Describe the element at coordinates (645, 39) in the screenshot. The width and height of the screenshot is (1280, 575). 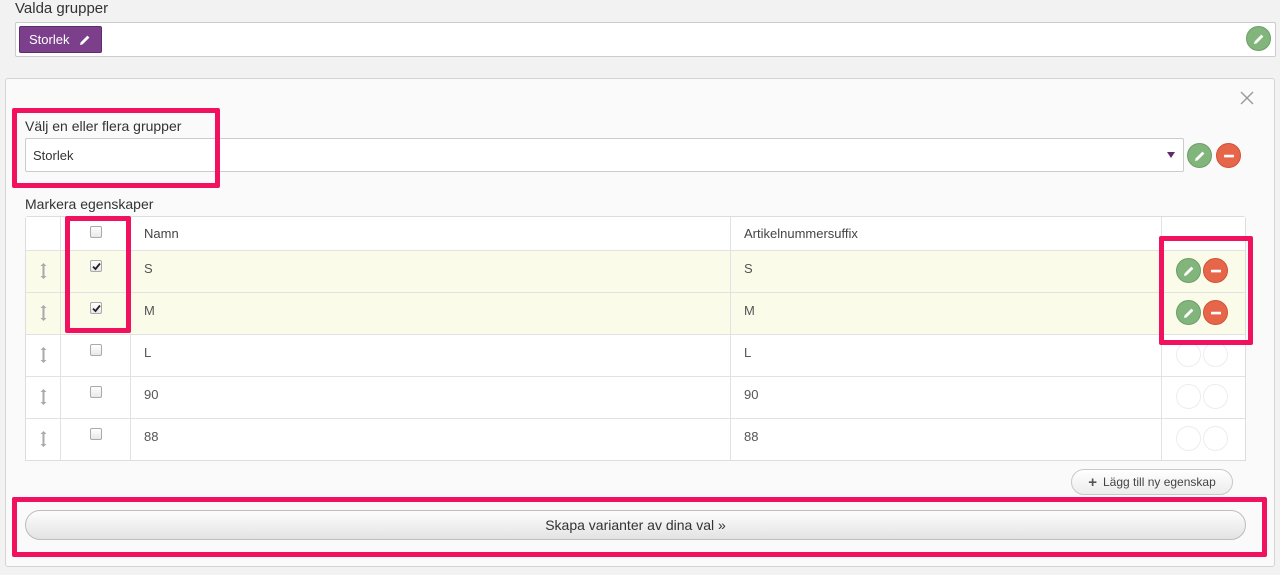
I see `selected-groups-field: Storlek` at that location.